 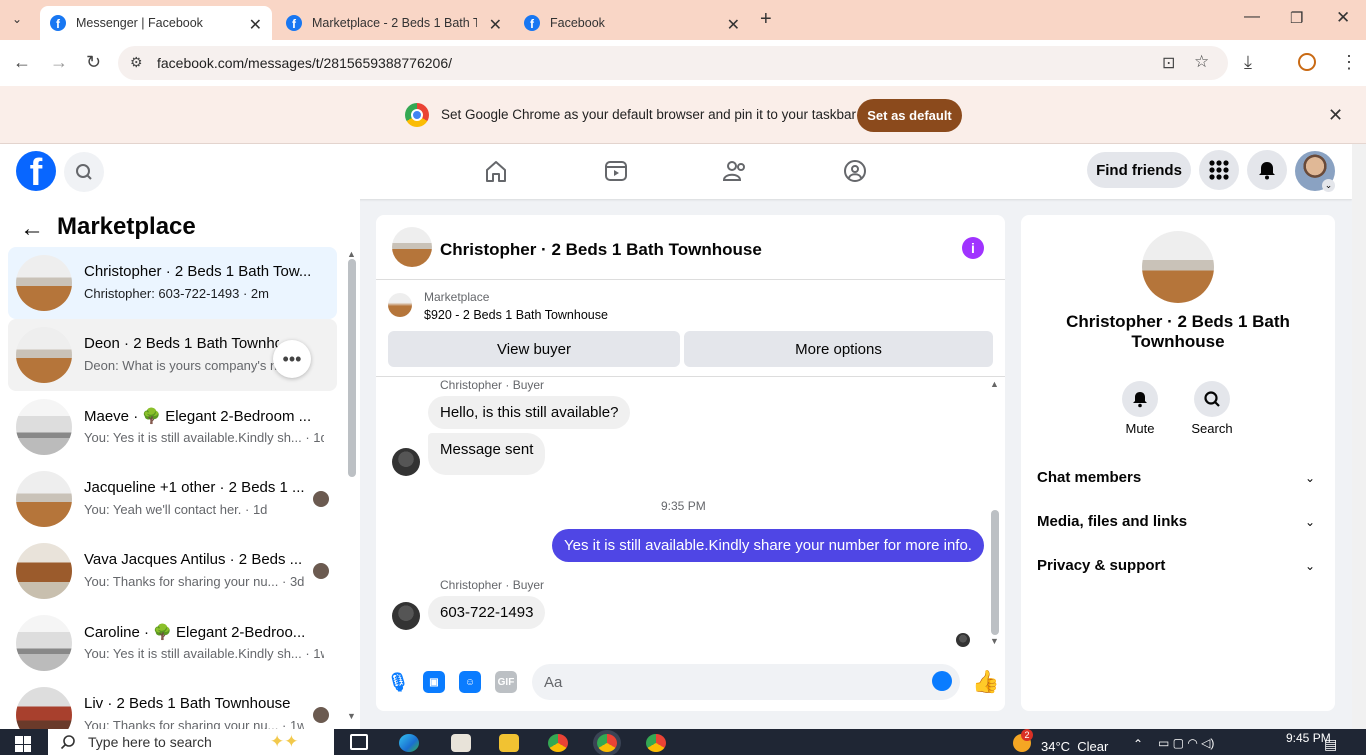 I want to click on edge-icon, so click(x=409, y=743).